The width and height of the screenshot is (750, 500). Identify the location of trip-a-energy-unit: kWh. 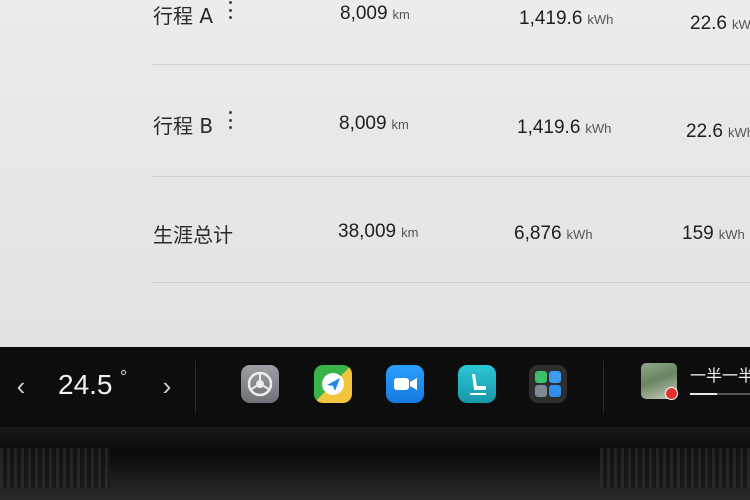
(600, 19).